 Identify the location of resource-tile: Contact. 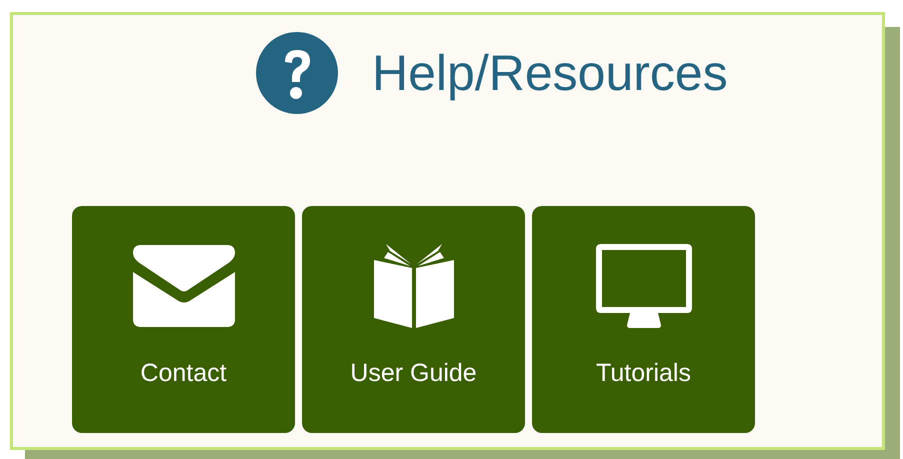
(183, 319).